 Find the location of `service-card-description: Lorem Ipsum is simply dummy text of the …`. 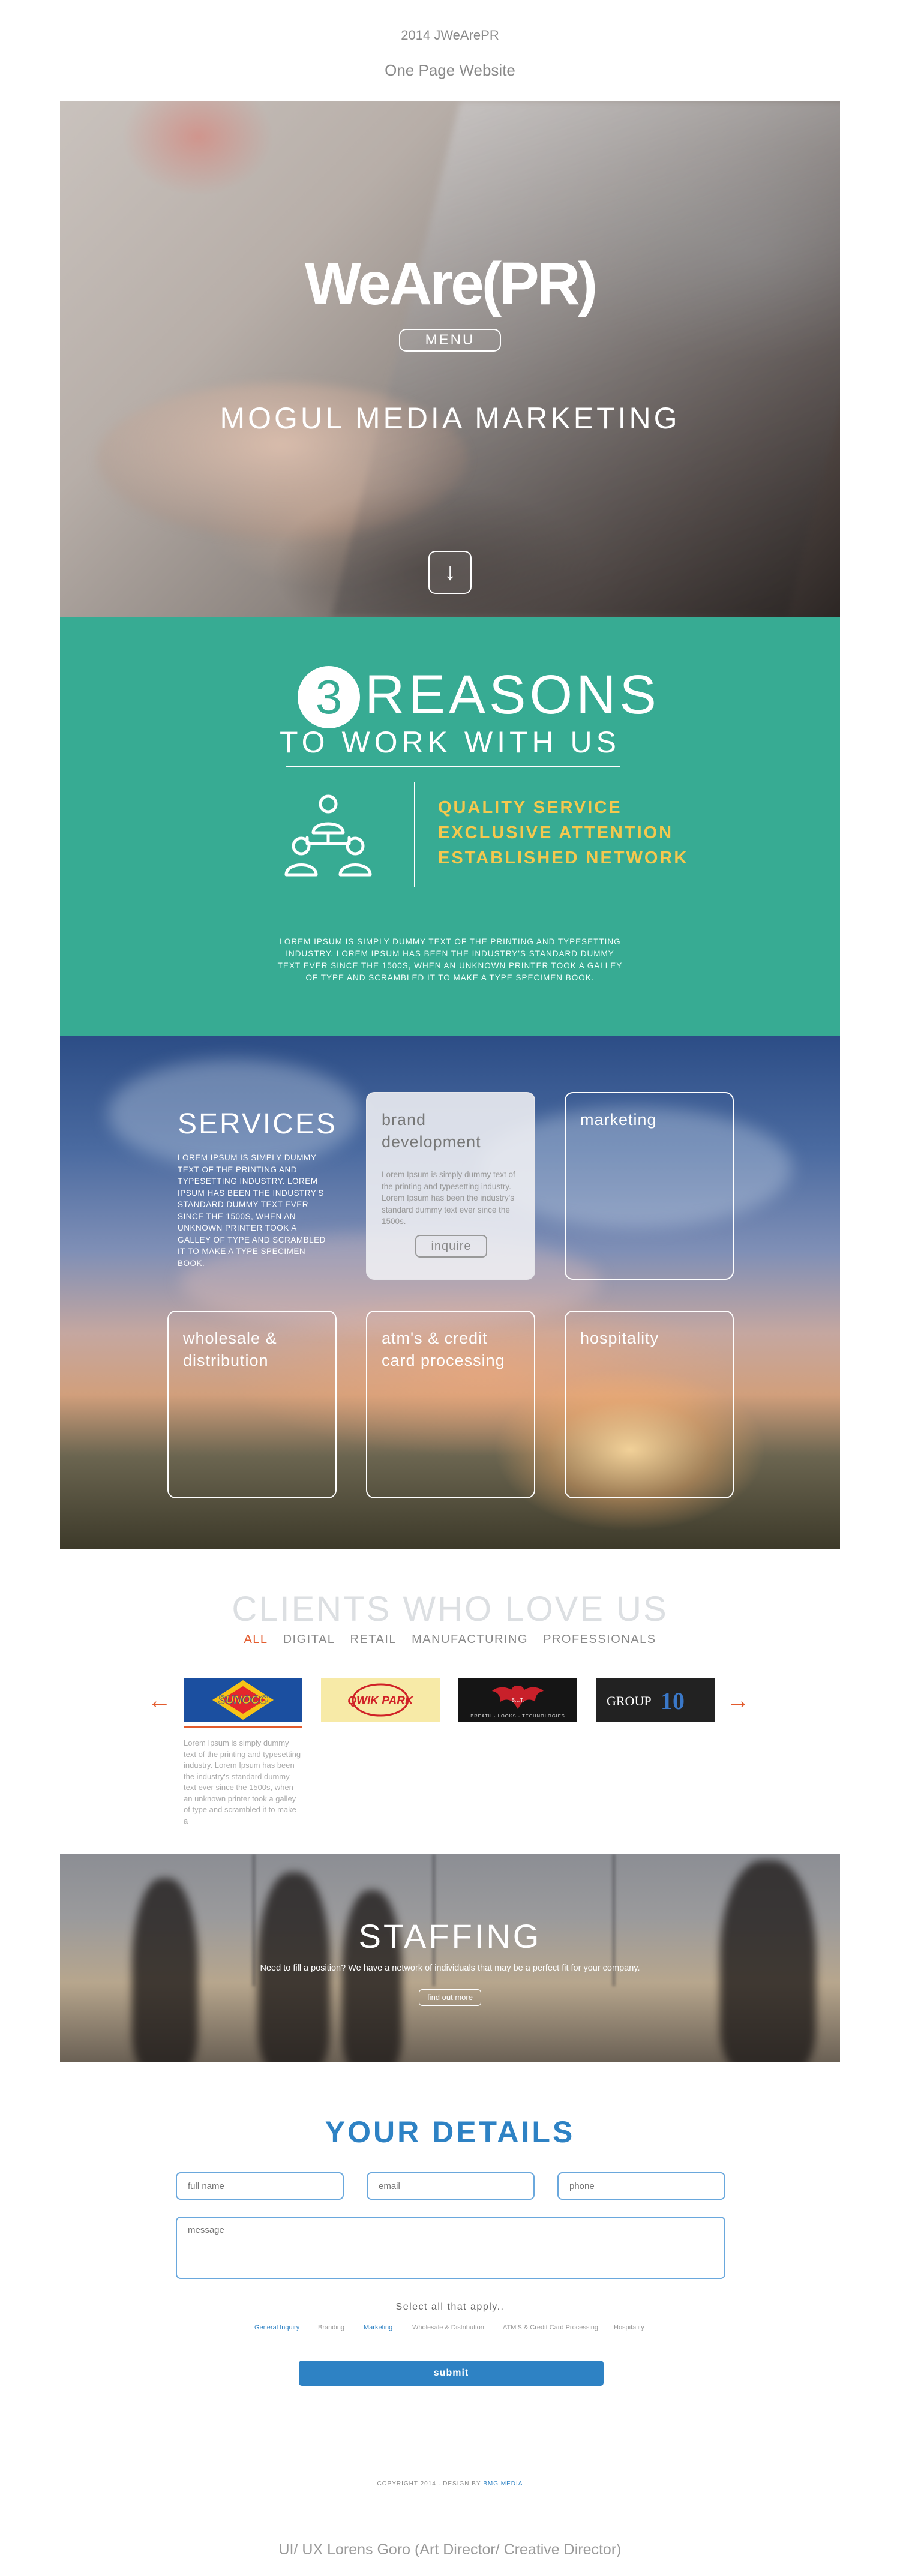

service-card-description: Lorem Ipsum is simply dummy text of the … is located at coordinates (448, 1198).